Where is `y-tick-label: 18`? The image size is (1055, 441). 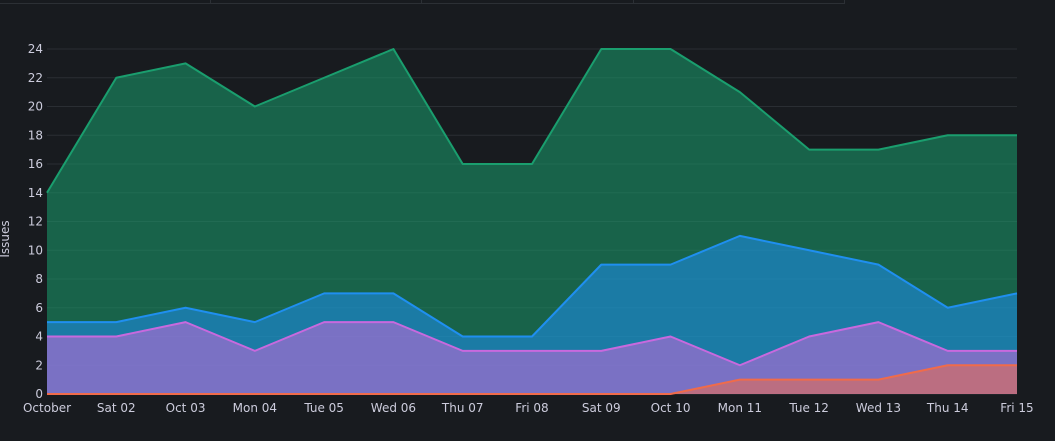 y-tick-label: 18 is located at coordinates (35, 135).